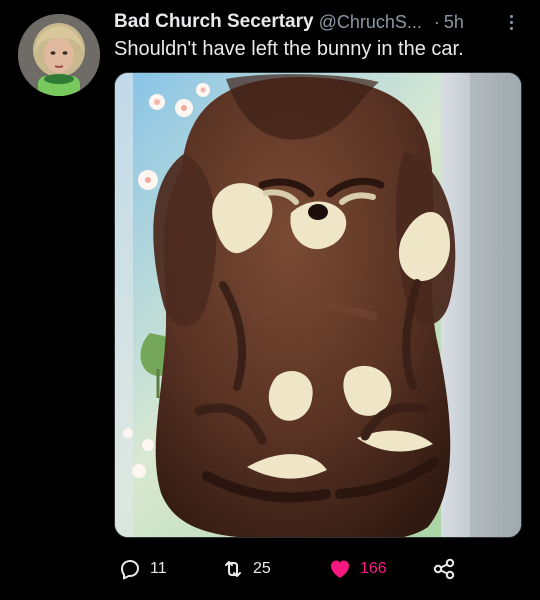  What do you see at coordinates (262, 568) in the screenshot?
I see `retweet-count: 25` at bounding box center [262, 568].